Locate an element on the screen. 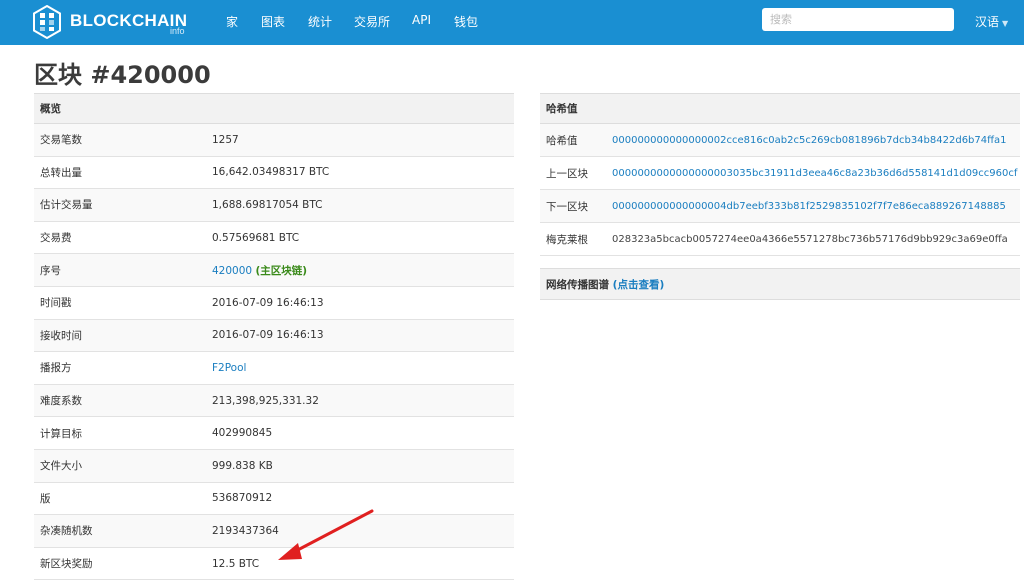  nav-exchange: 交易所 is located at coordinates (372, 21).